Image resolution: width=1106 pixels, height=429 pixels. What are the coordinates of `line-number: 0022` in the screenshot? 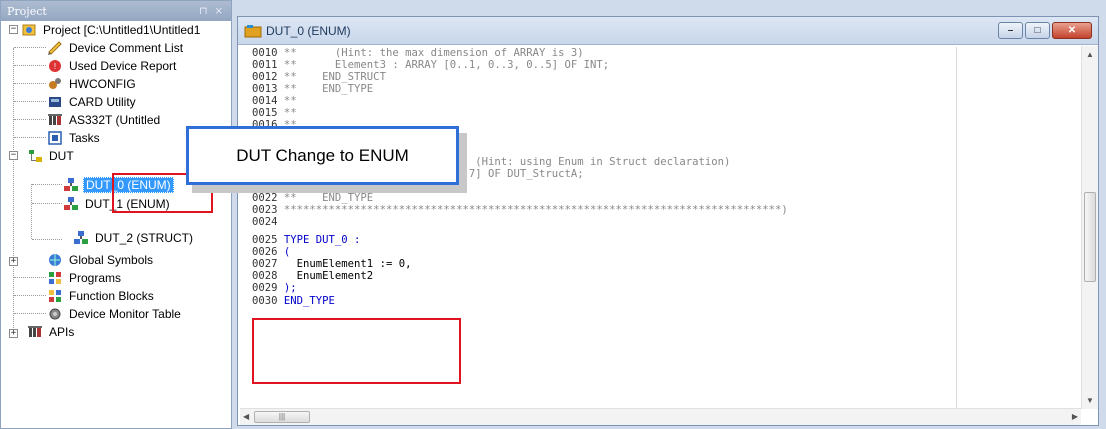 It's located at (265, 197).